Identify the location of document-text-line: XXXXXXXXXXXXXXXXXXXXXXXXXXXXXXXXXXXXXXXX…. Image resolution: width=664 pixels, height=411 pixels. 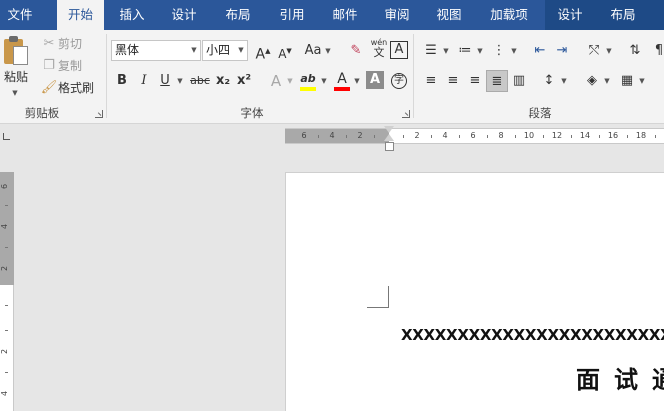
(532, 337).